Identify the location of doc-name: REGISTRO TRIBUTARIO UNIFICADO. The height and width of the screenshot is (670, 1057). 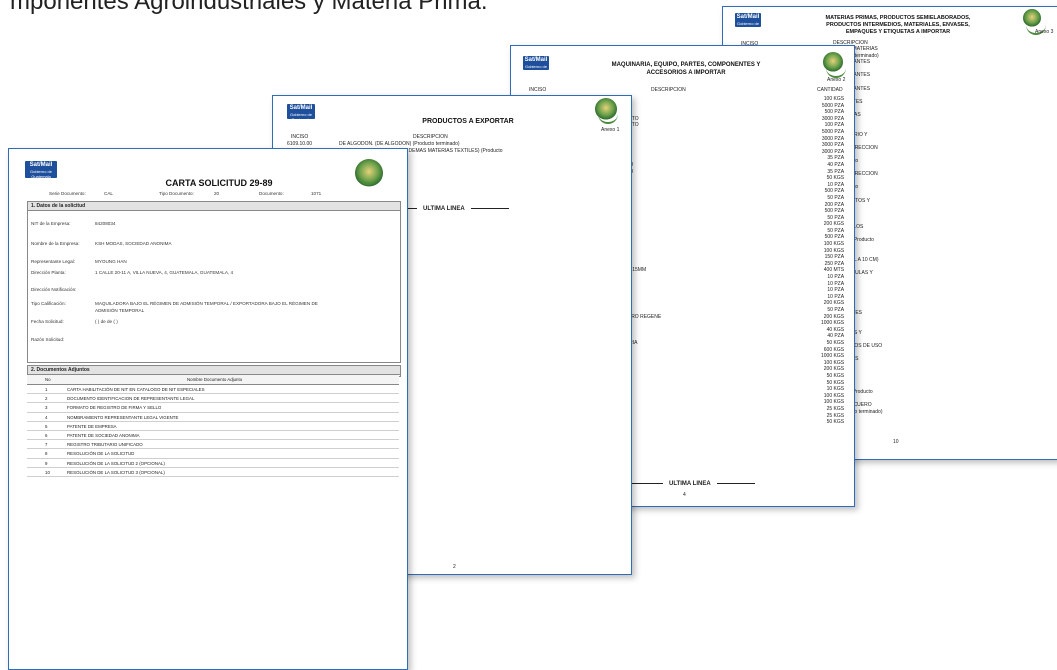
(105, 445).